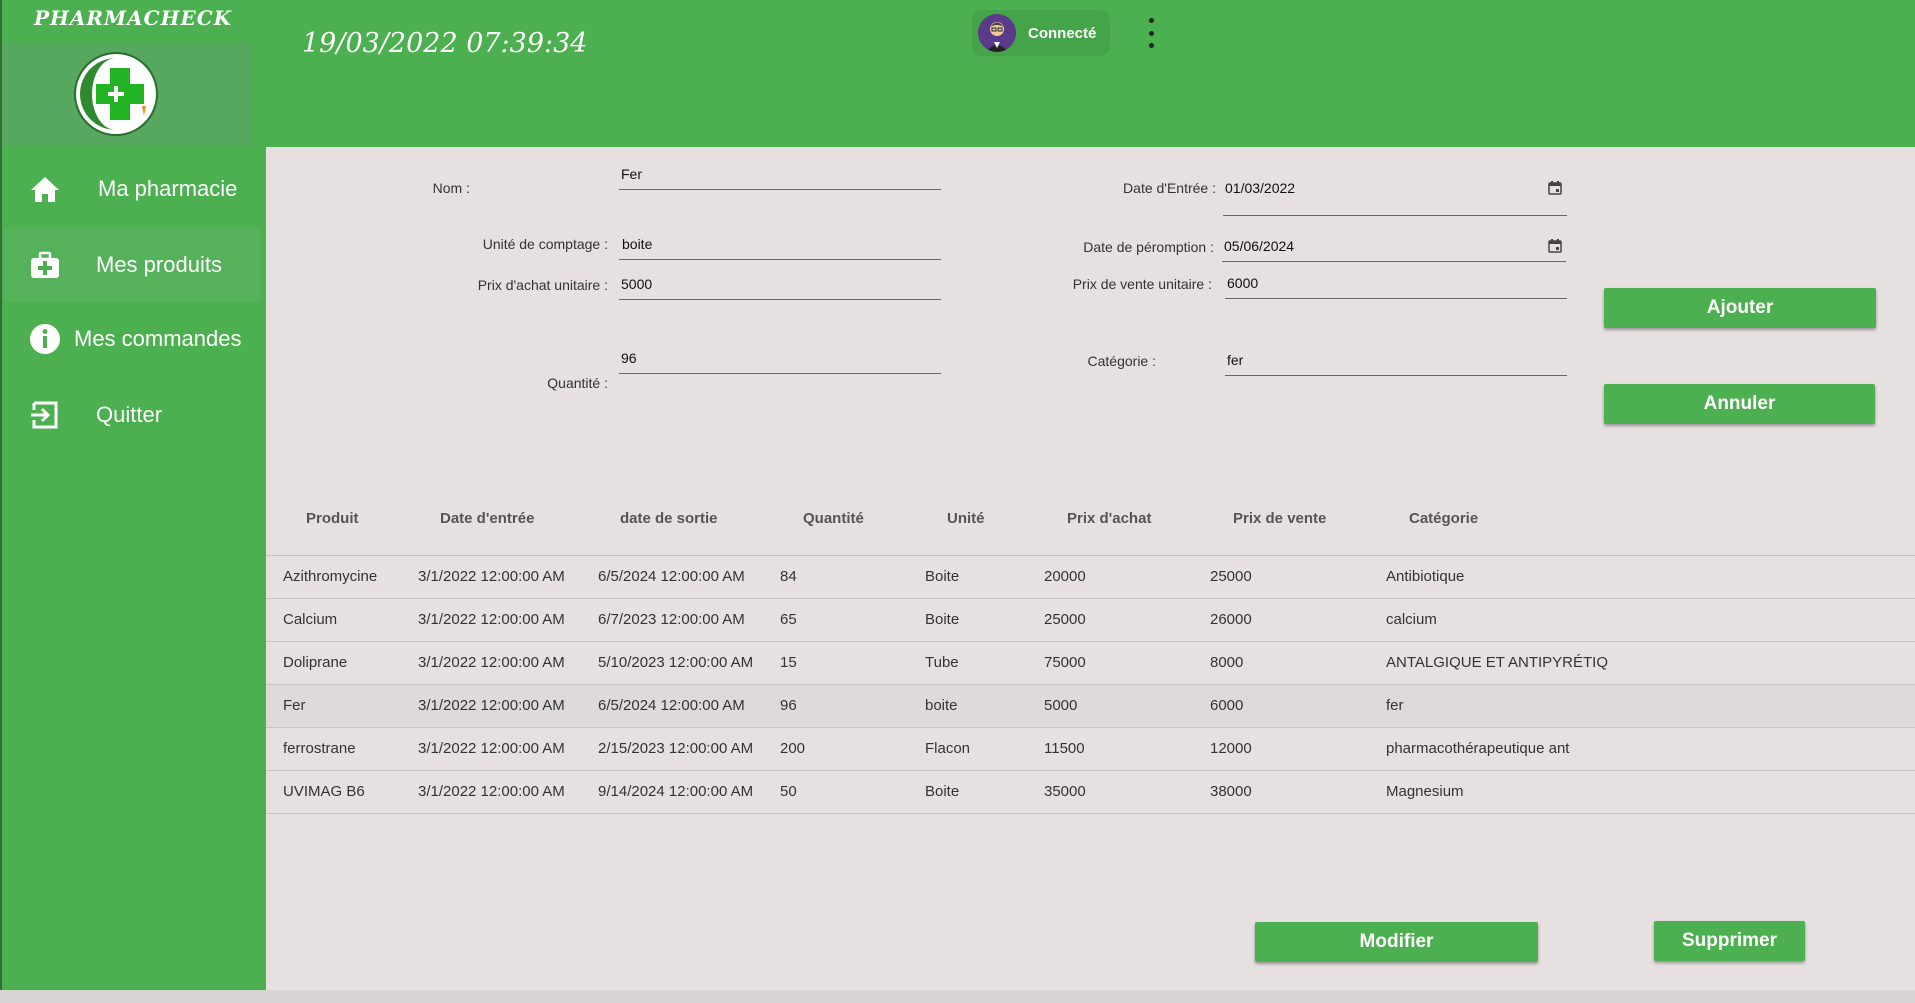  What do you see at coordinates (793, 748) in the screenshot?
I see `cell-quantite: 200` at bounding box center [793, 748].